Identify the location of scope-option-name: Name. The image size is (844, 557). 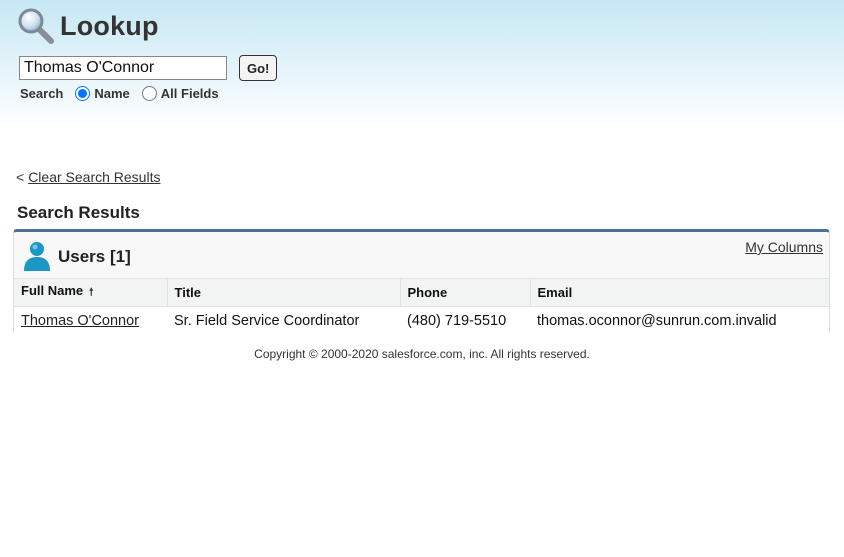
(102, 93).